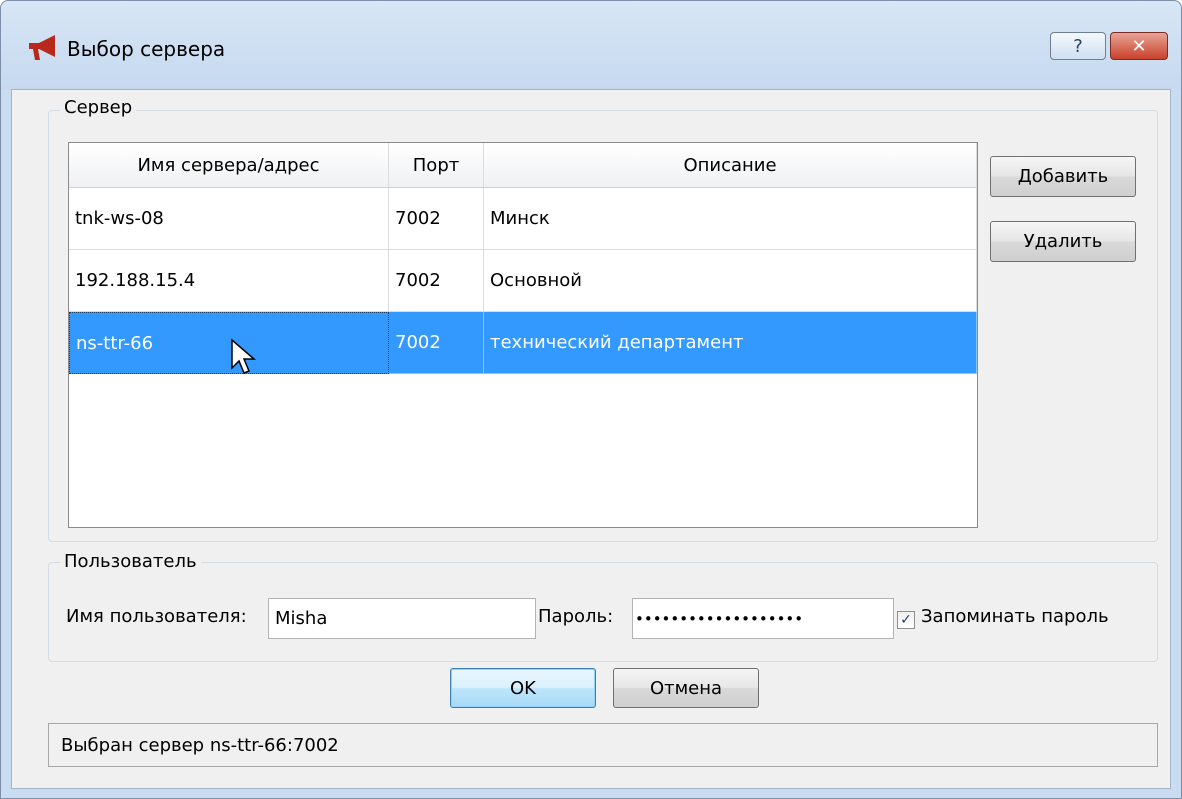 The width and height of the screenshot is (1182, 799). I want to click on help-icon: ?, so click(1078, 46).